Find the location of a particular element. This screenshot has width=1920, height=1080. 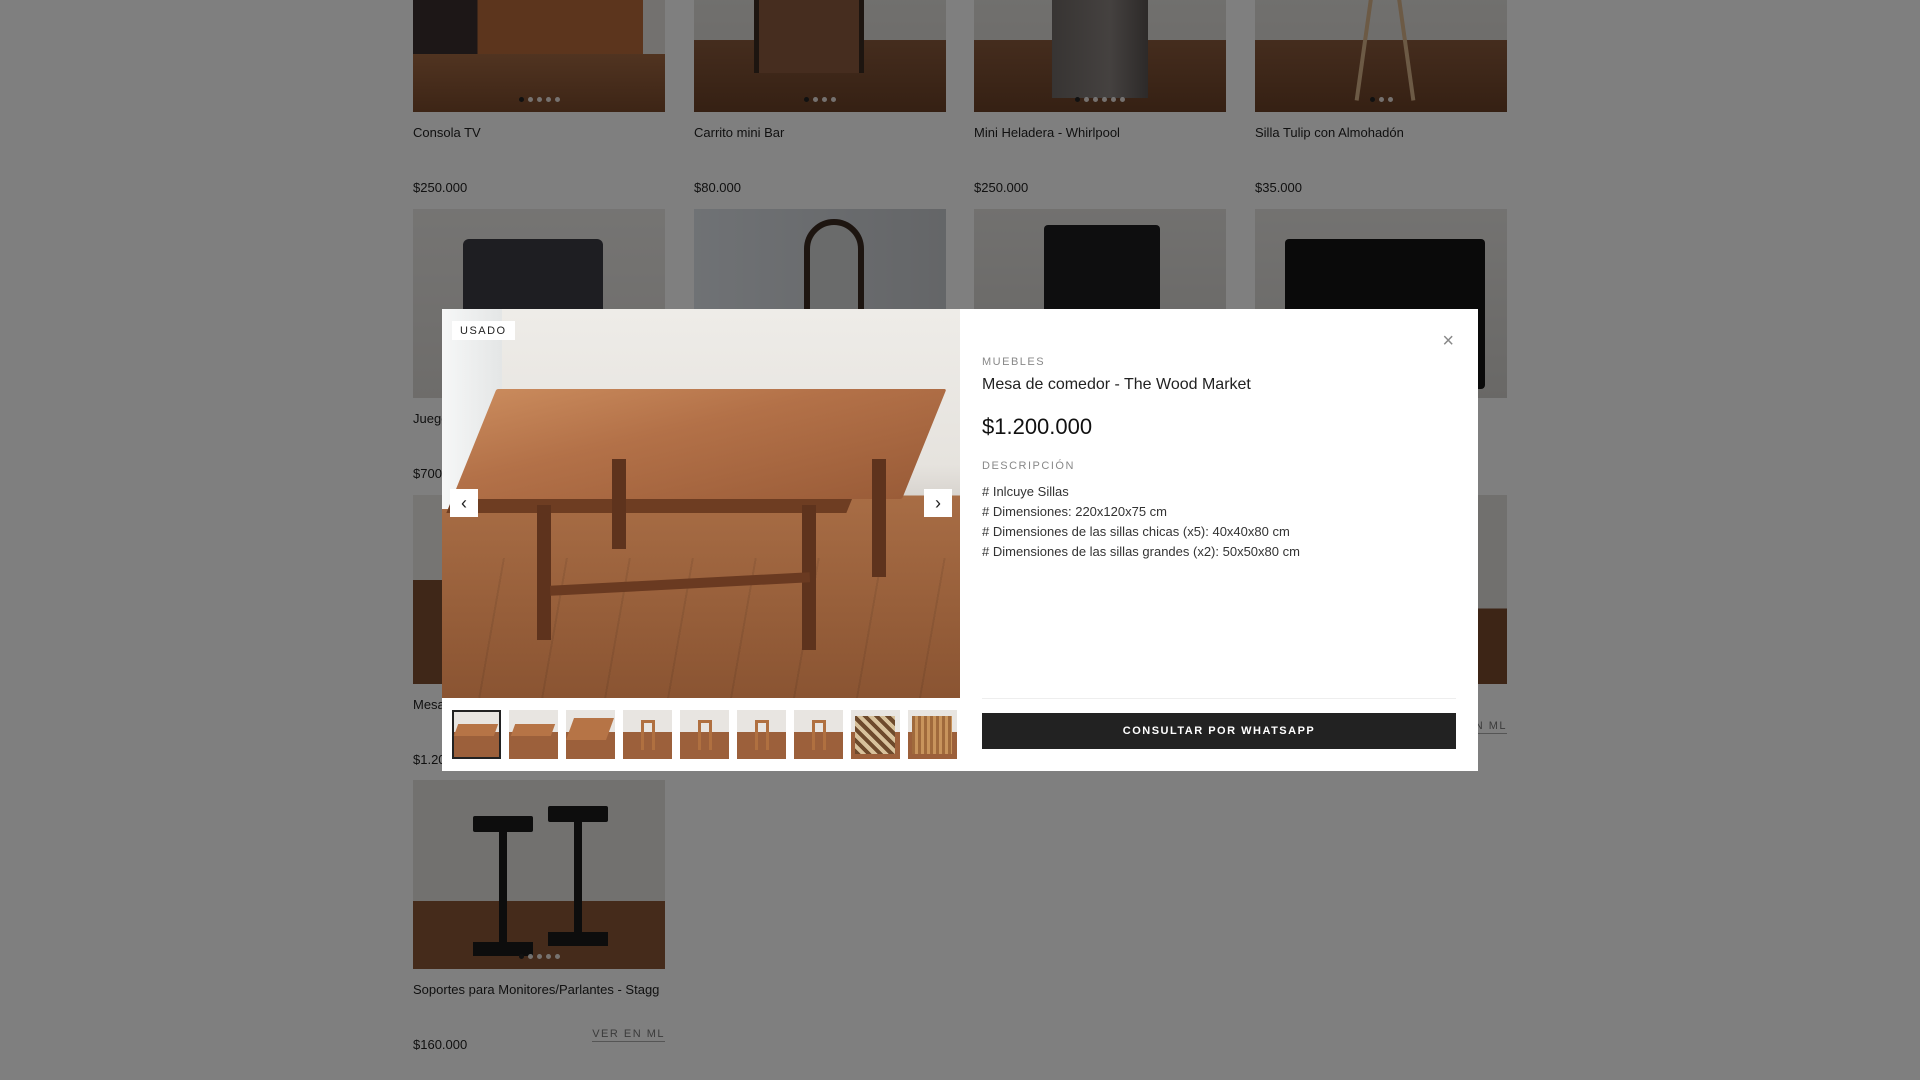

close-icon: × is located at coordinates (1448, 341).